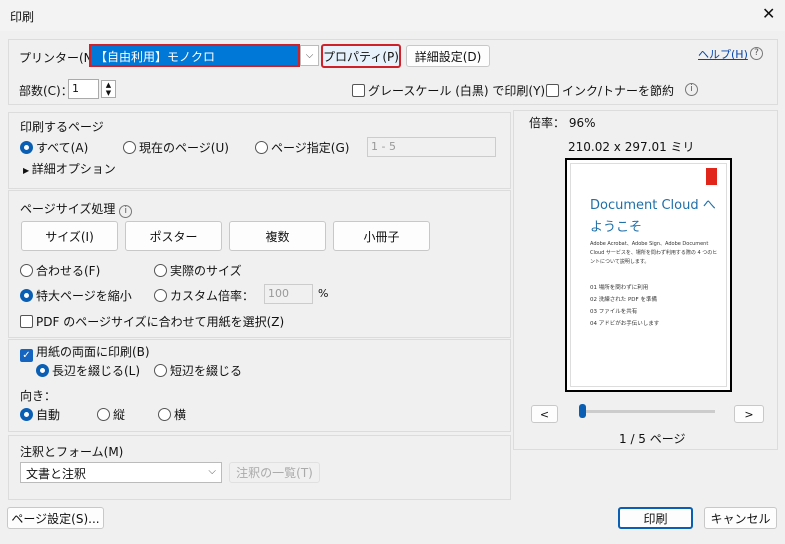  I want to click on more-options-label: 詳細オプション, so click(73, 169).